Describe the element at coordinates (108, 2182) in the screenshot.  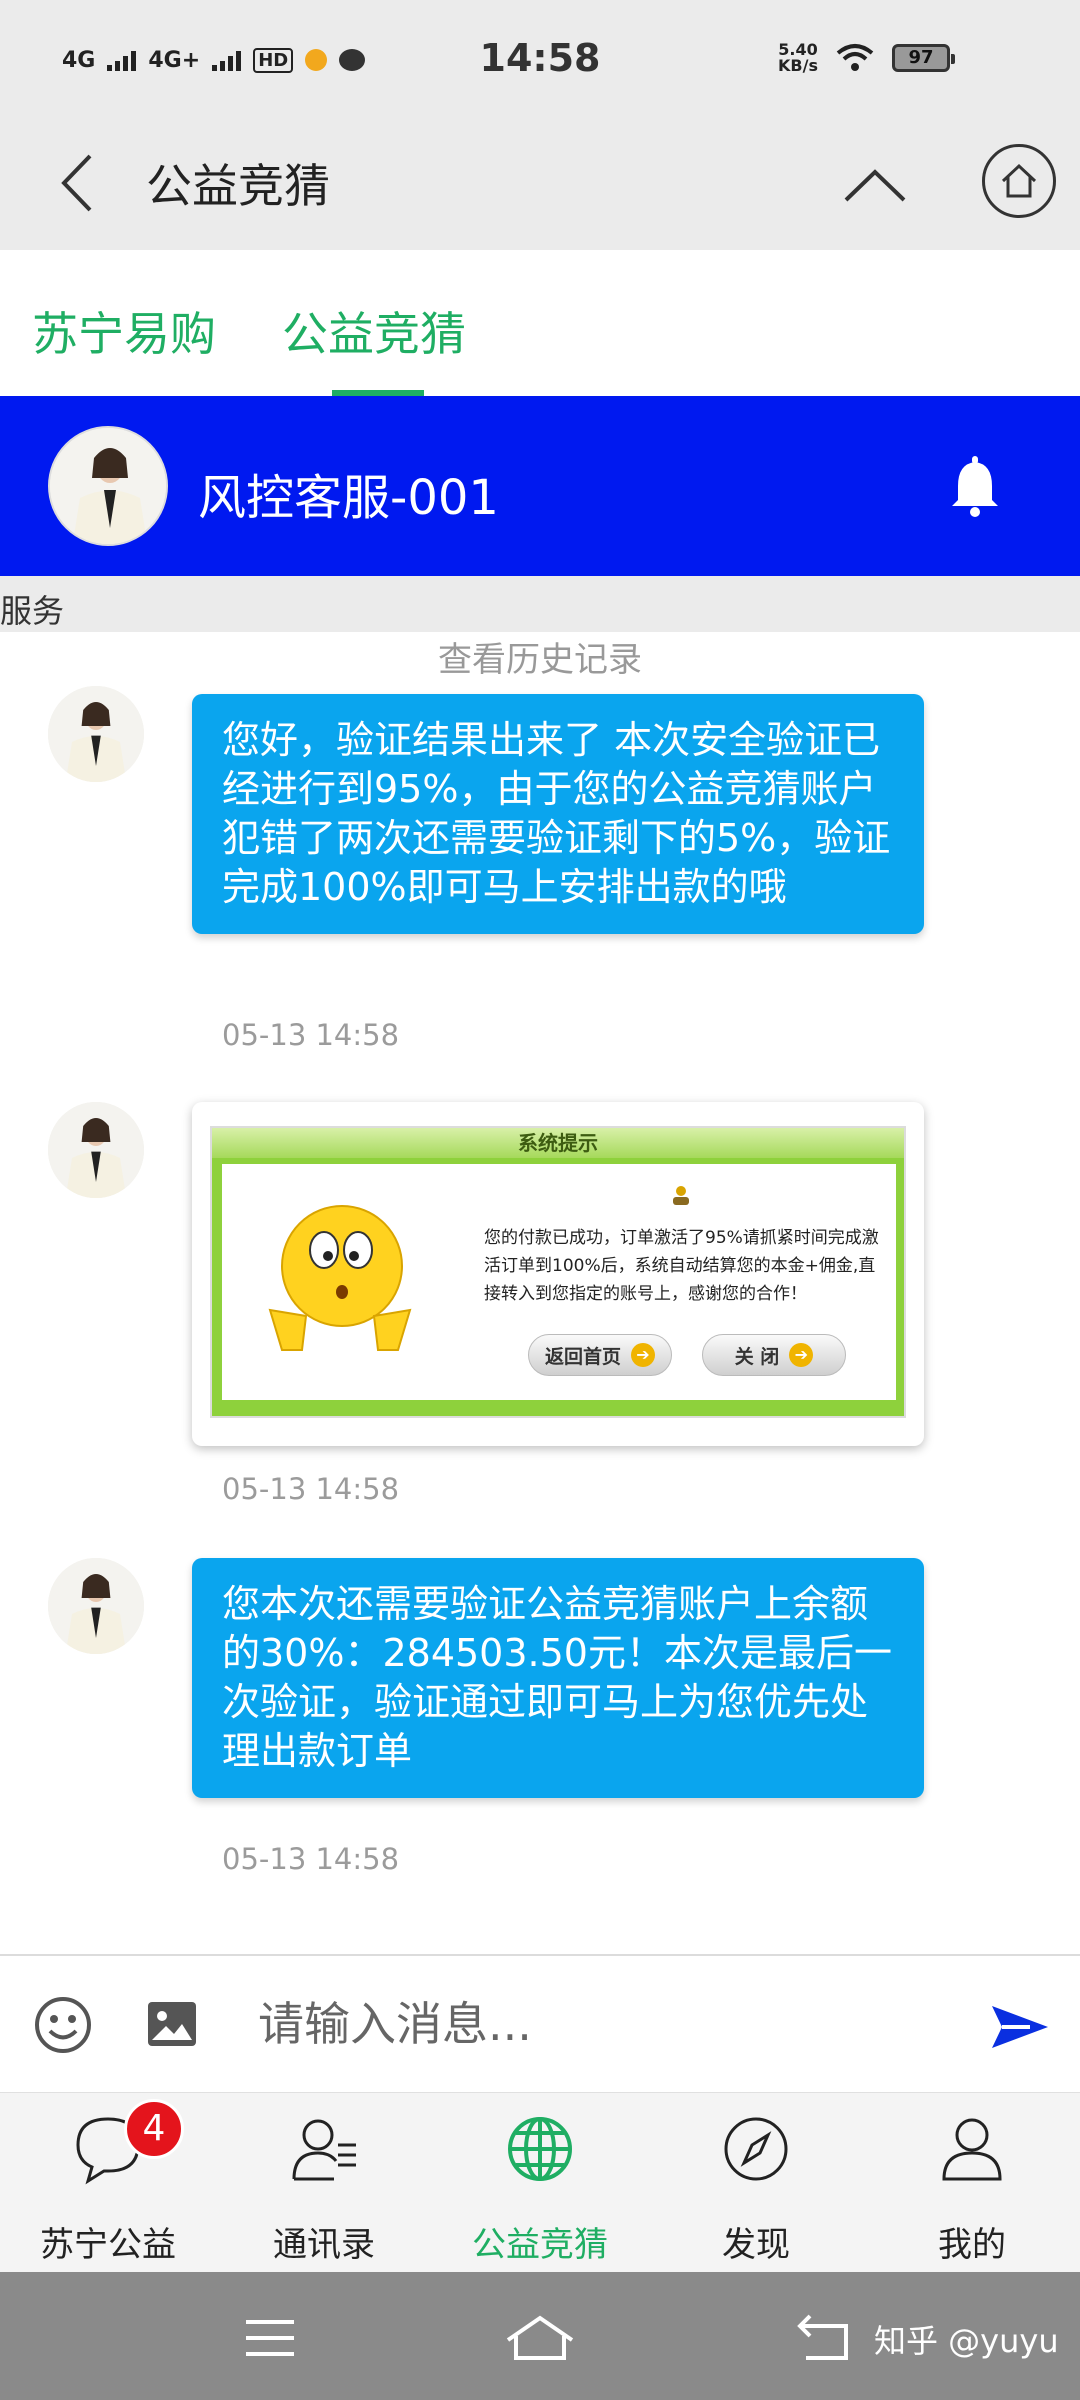
I see `nav-item-suning-charity: 4 苏宁公益` at that location.